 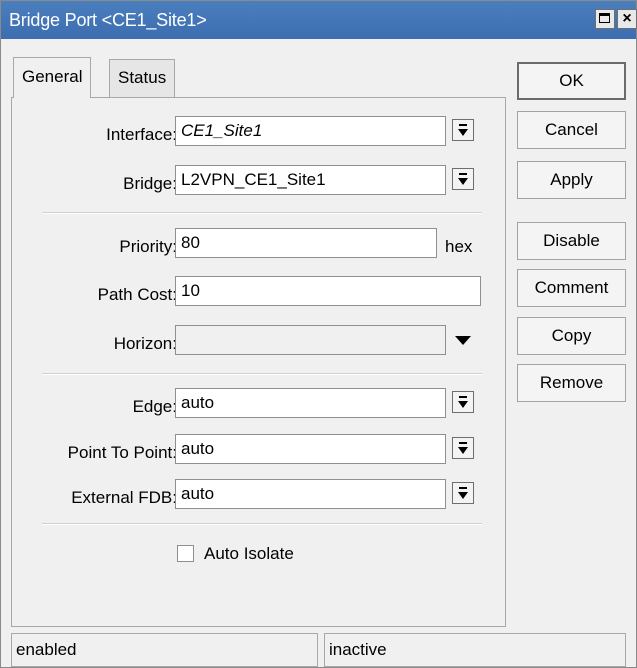 What do you see at coordinates (108, 20) in the screenshot?
I see `window-title: Bridge Port <CE1_Site1>` at bounding box center [108, 20].